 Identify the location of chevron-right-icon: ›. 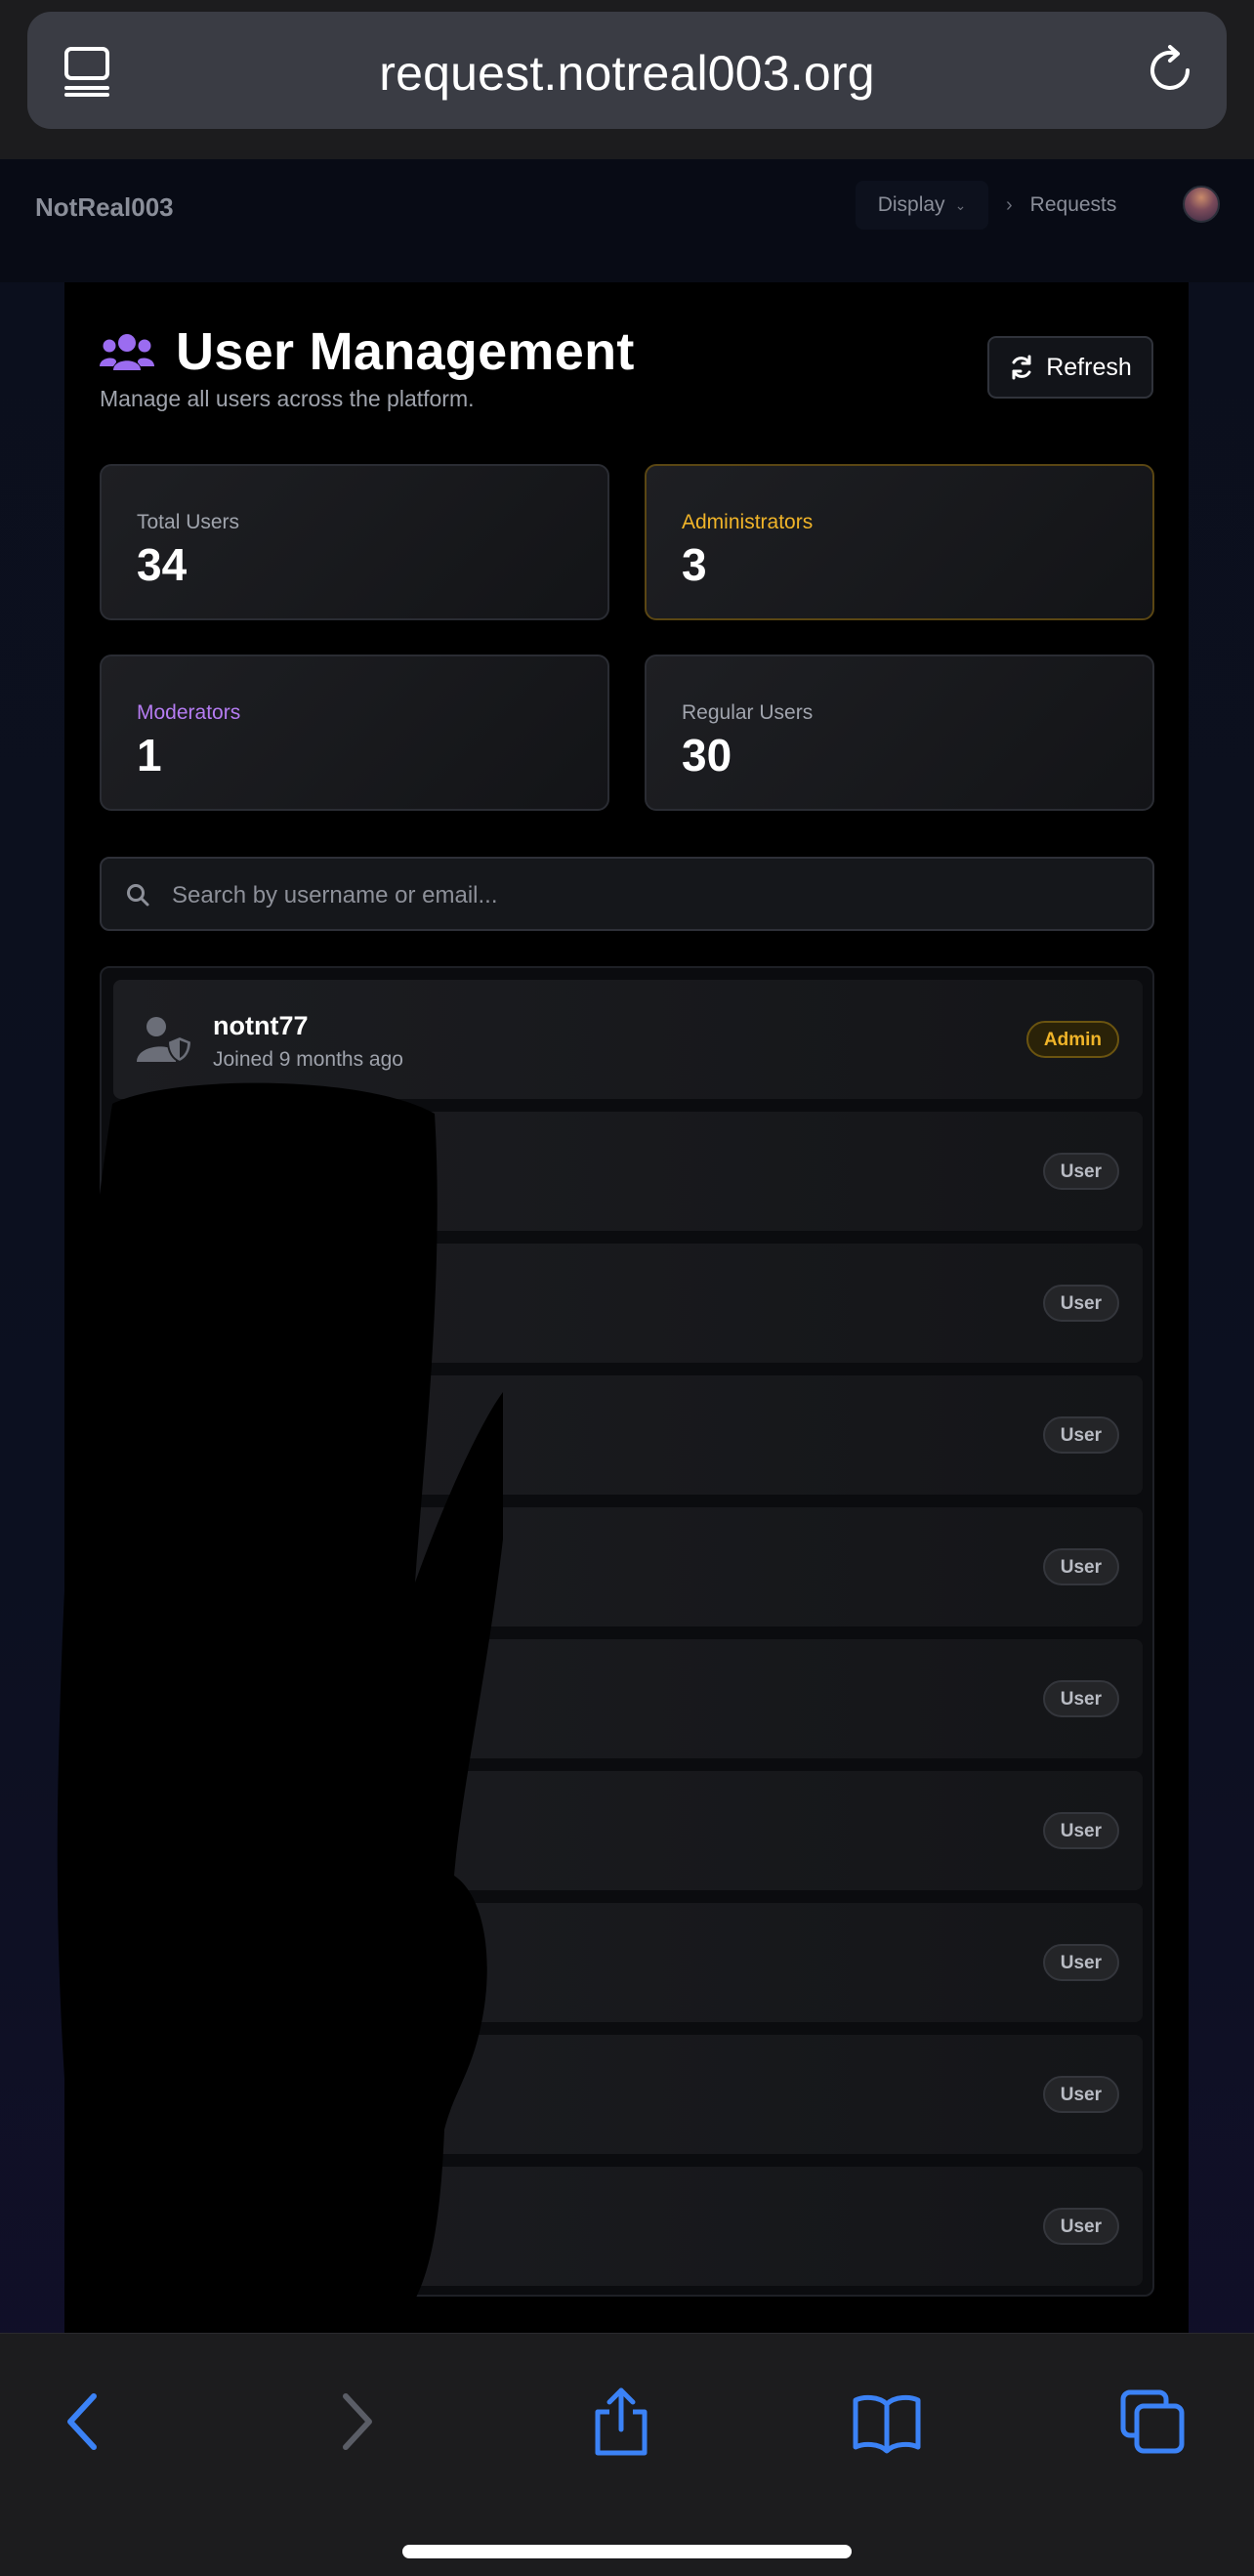
(1010, 204).